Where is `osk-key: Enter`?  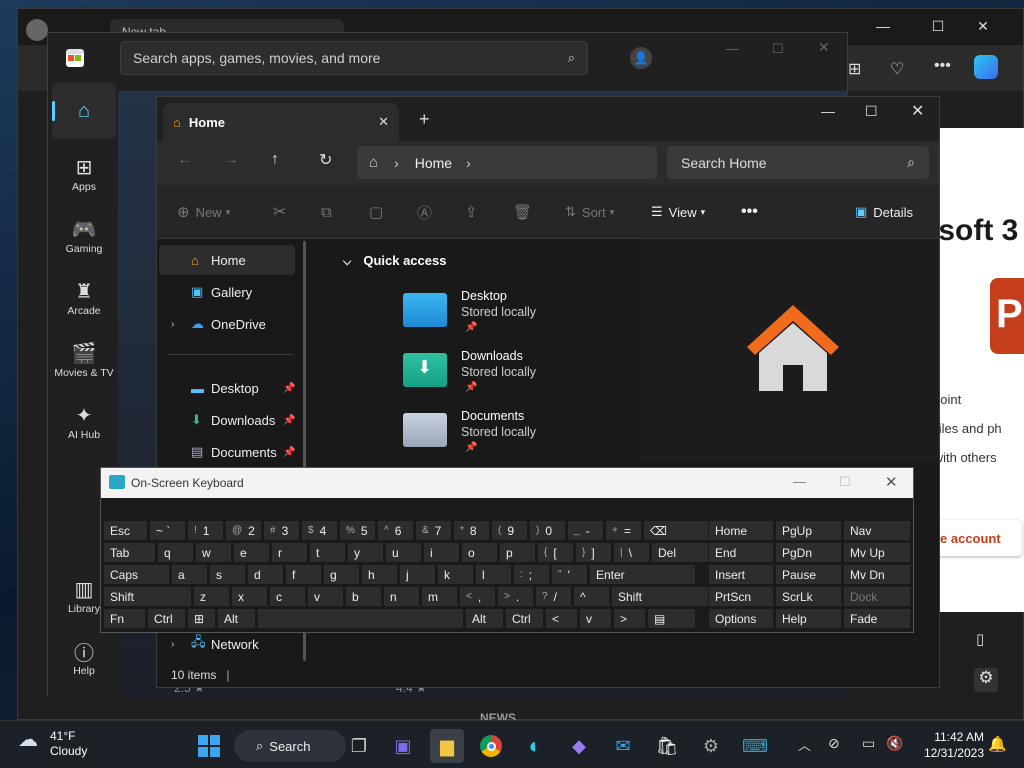 osk-key: Enter is located at coordinates (642, 574).